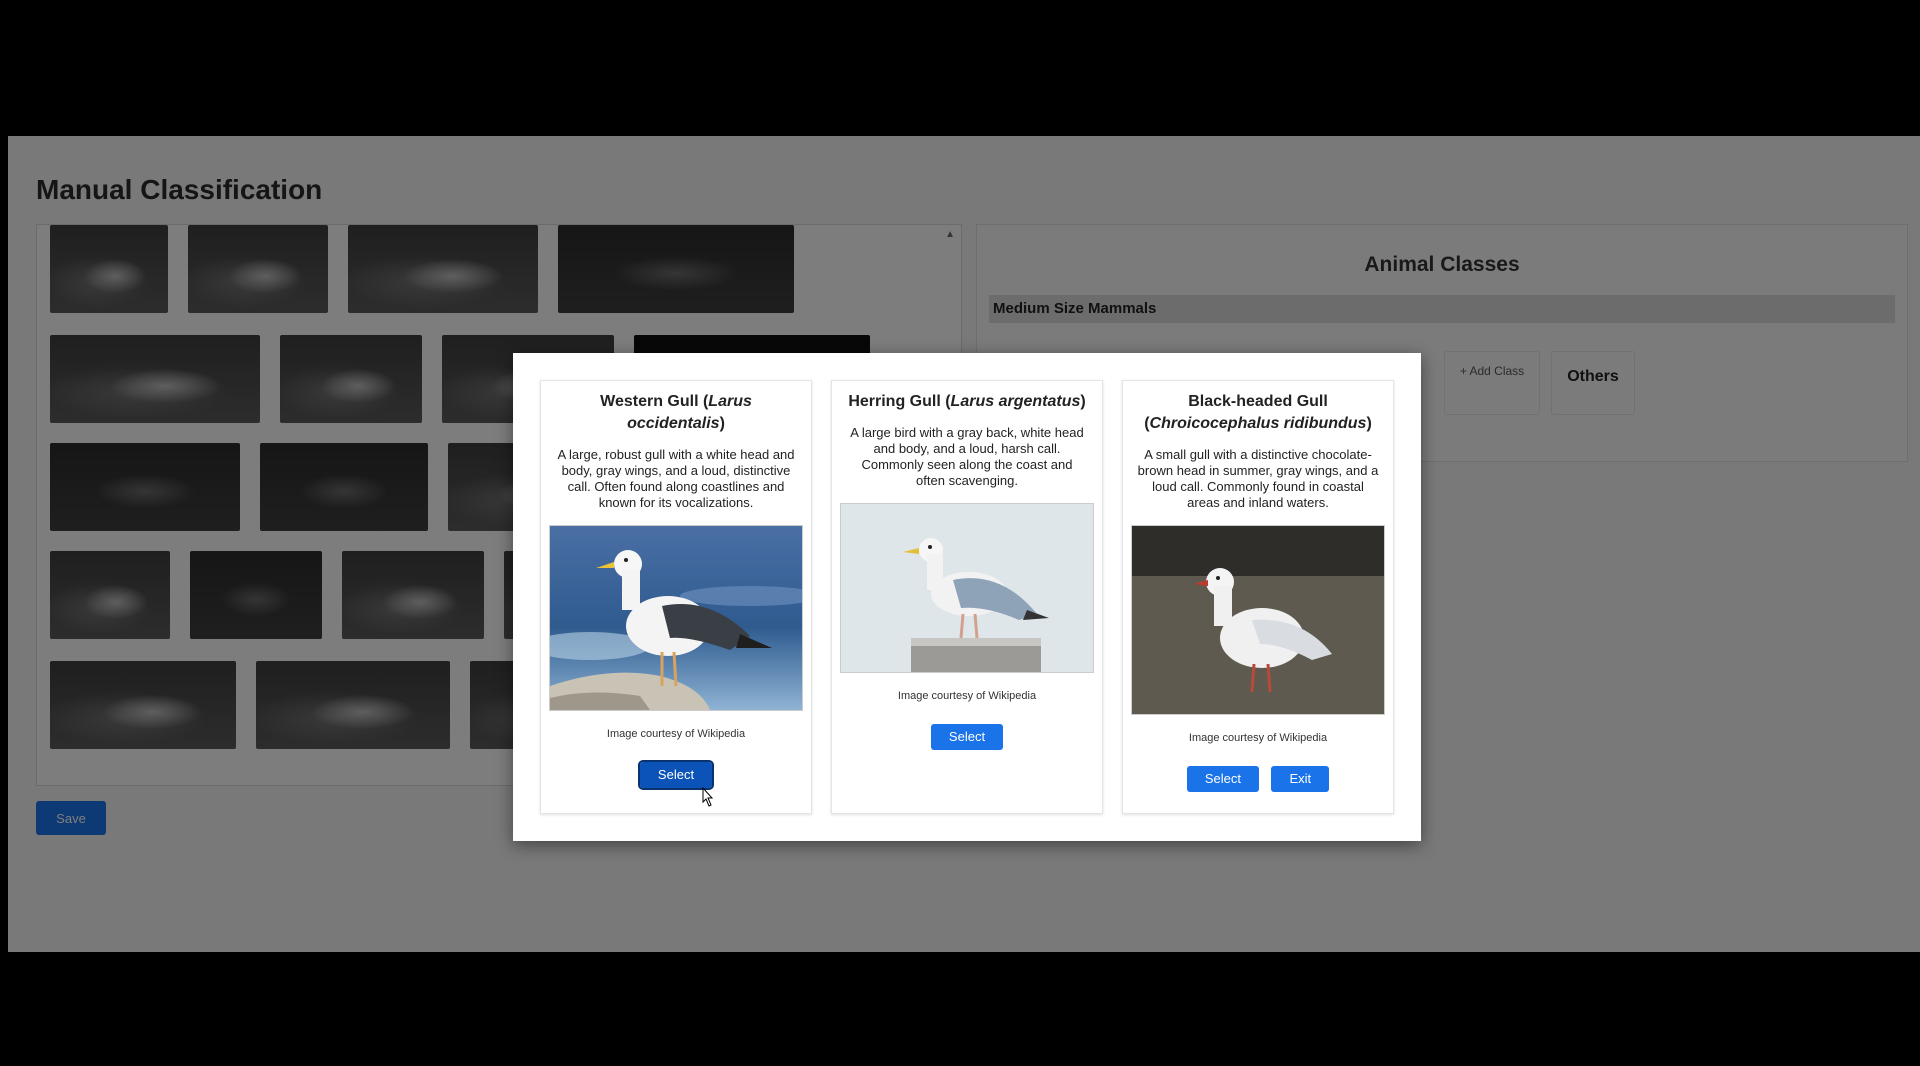 The height and width of the screenshot is (1066, 1920). Describe the element at coordinates (708, 796) in the screenshot. I see `mouse-pointer-icon` at that location.